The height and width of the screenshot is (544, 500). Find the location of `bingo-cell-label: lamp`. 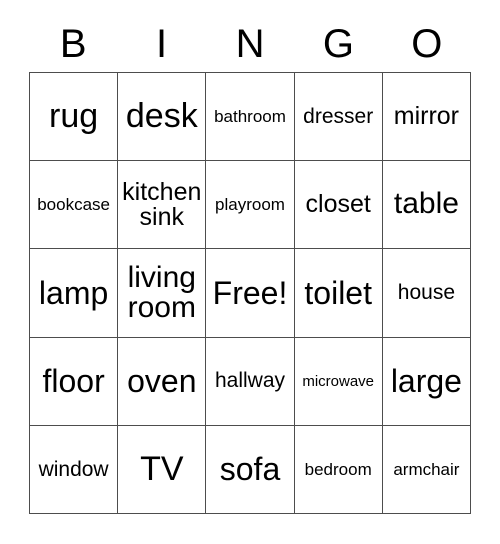

bingo-cell-label: lamp is located at coordinates (73, 292).